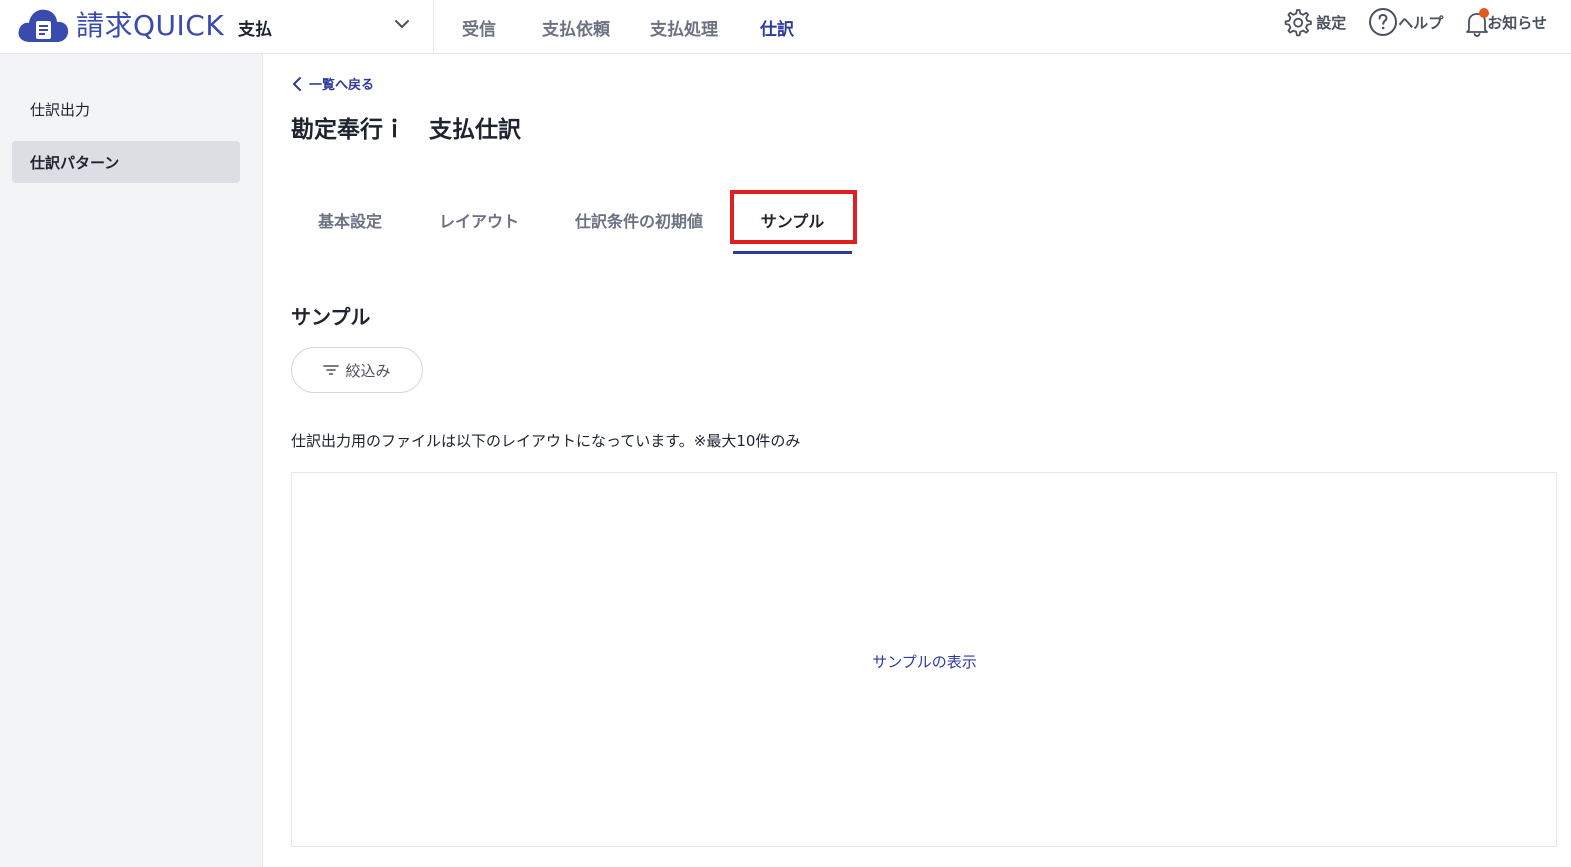 The image size is (1571, 867). What do you see at coordinates (255, 29) in the screenshot?
I see `module-selector-value: 支払` at bounding box center [255, 29].